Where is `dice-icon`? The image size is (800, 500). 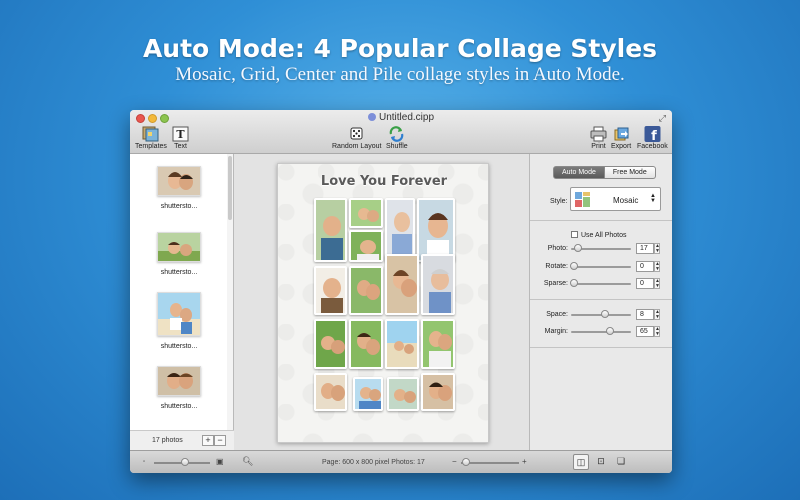
dice-icon is located at coordinates (356, 133).